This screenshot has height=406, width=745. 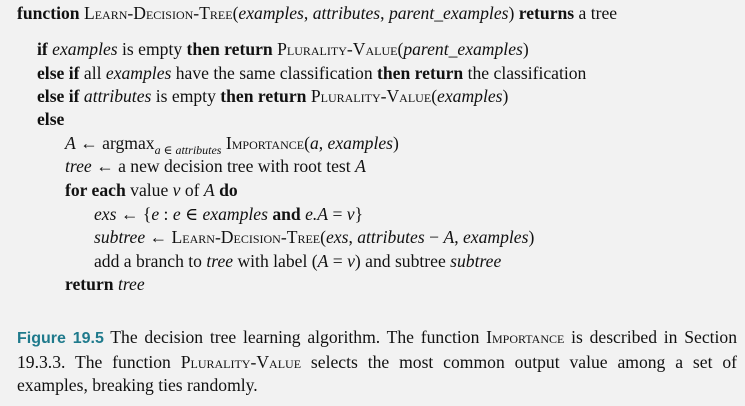 I want to click on code-token: and, so click(x=286, y=214).